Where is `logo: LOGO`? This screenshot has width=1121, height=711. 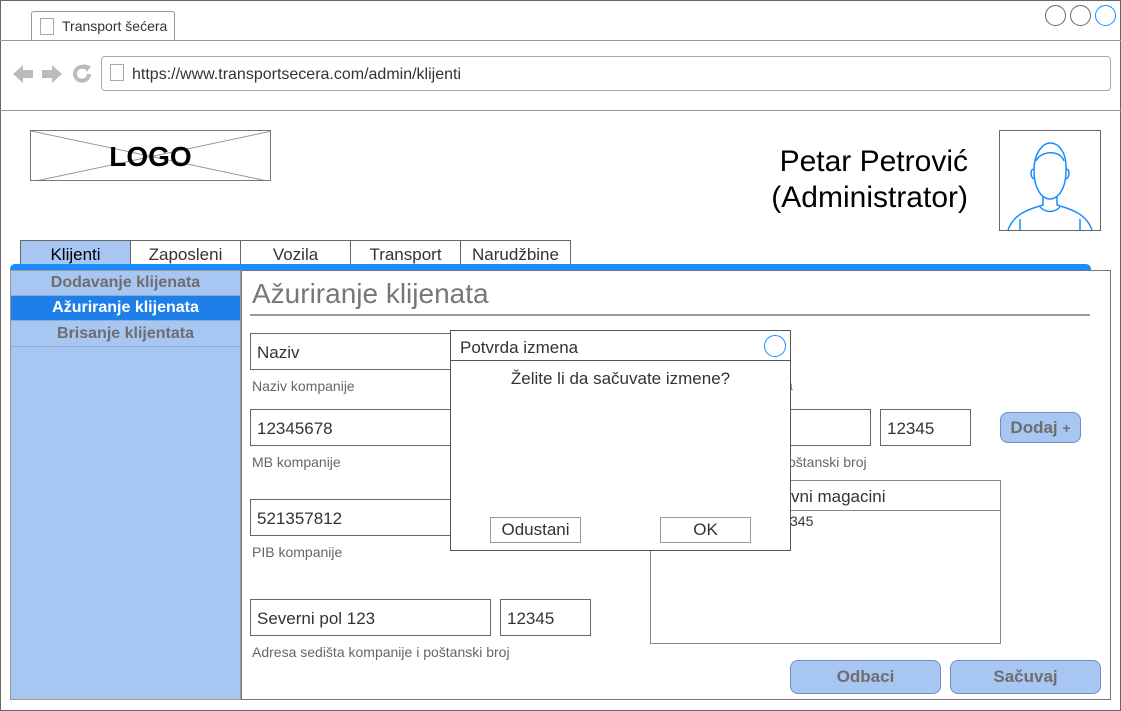 logo: LOGO is located at coordinates (150, 155).